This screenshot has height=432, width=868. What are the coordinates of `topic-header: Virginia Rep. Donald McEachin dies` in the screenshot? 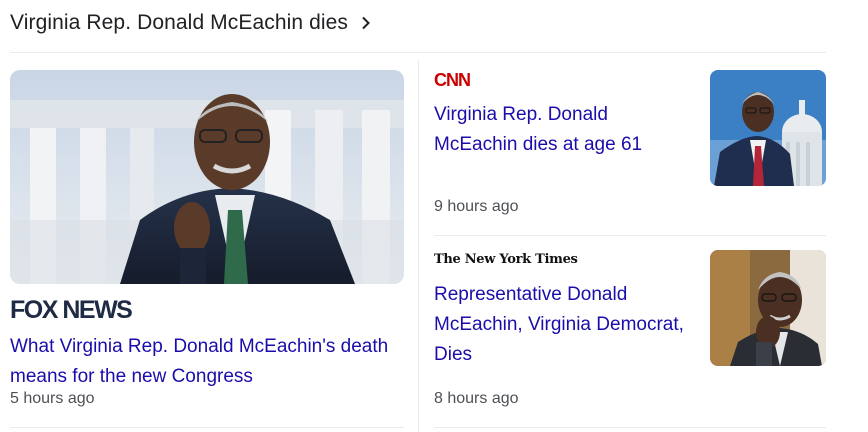 It's located at (192, 23).